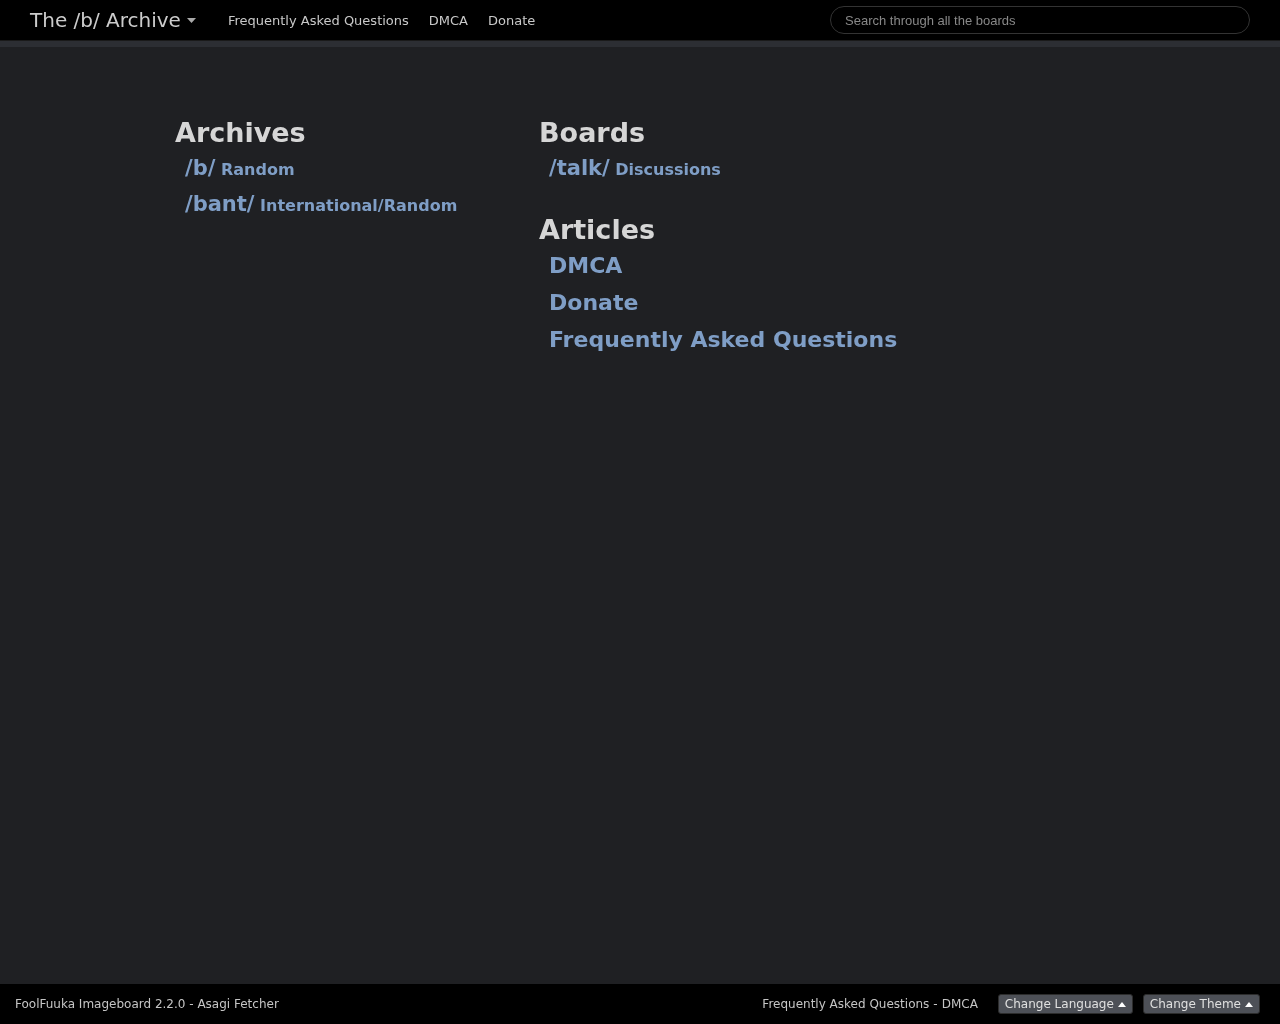 This screenshot has height=1024, width=1280. Describe the element at coordinates (1065, 1004) in the screenshot. I see `dropdown-button: Change Language` at that location.